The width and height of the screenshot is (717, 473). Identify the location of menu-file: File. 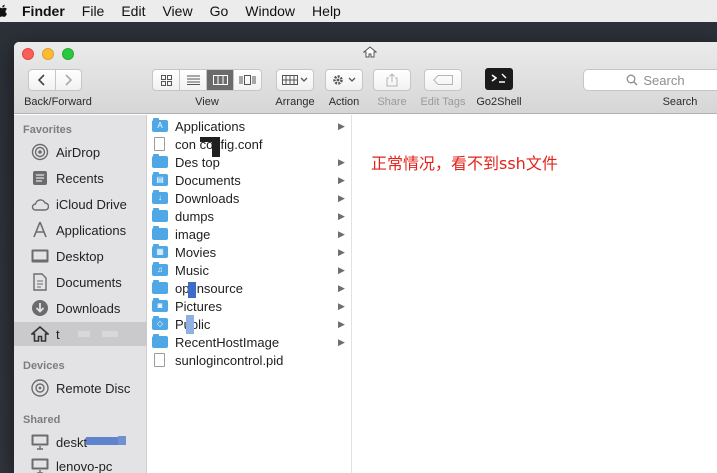
(93, 11).